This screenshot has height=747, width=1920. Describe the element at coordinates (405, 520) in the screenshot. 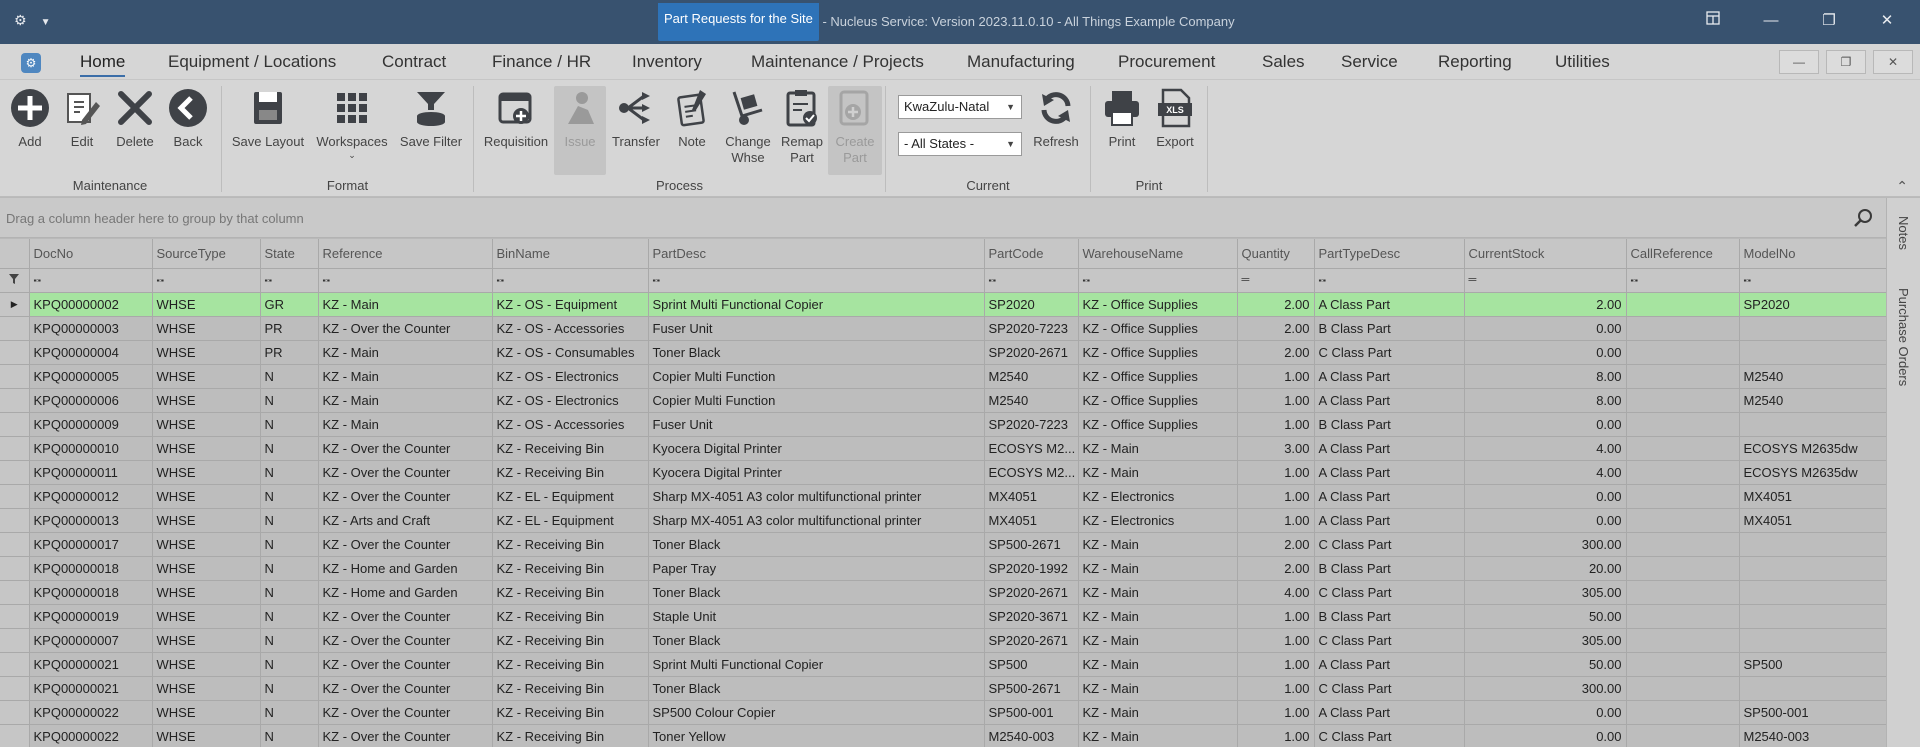

I see `cell-reference: KZ - Arts and Craft` at that location.